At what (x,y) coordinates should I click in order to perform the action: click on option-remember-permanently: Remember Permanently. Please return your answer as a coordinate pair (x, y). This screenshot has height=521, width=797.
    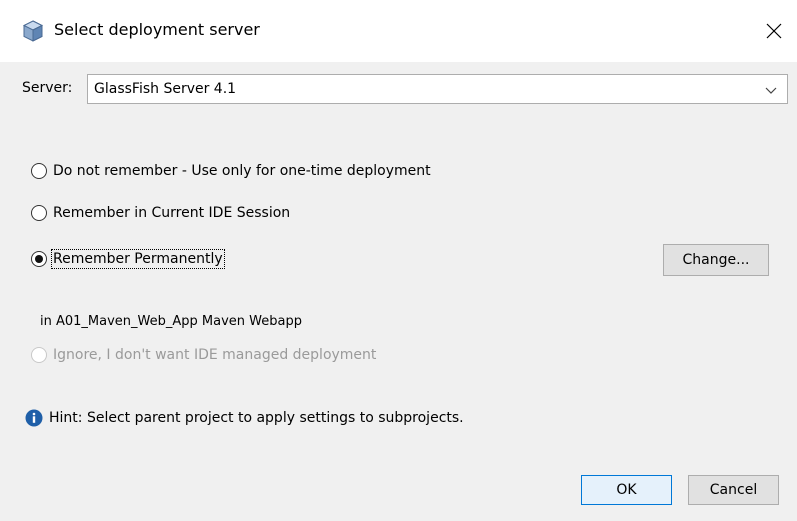
    Looking at the image, I should click on (128, 259).